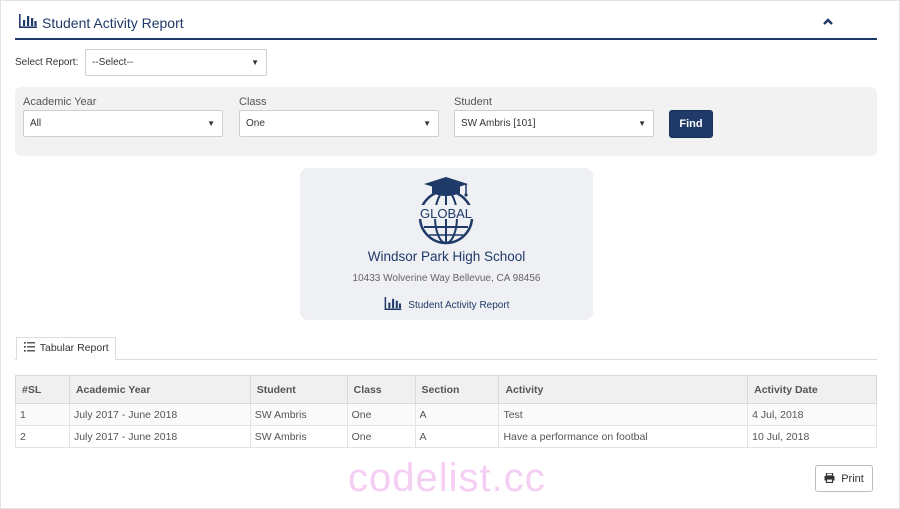 This screenshot has width=900, height=509. What do you see at coordinates (832, 478) in the screenshot?
I see `printer-icon` at bounding box center [832, 478].